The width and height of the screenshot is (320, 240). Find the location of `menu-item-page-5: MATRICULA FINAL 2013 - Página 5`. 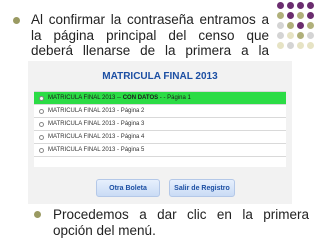

menu-item-page-5: MATRICULA FINAL 2013 - Página 5 is located at coordinates (160, 150).